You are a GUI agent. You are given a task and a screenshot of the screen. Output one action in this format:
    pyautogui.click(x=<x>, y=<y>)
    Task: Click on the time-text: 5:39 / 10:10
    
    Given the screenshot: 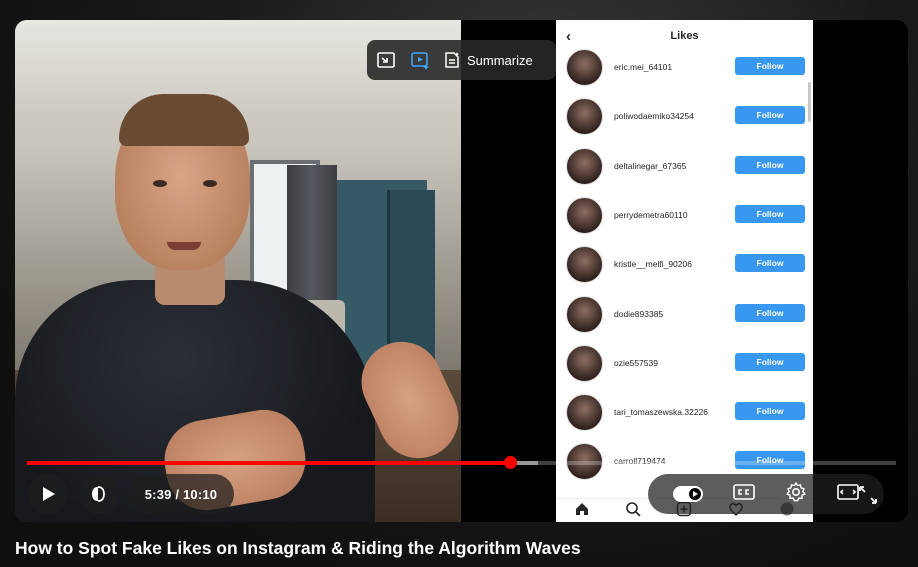 What is the action you would take?
    pyautogui.click(x=181, y=494)
    